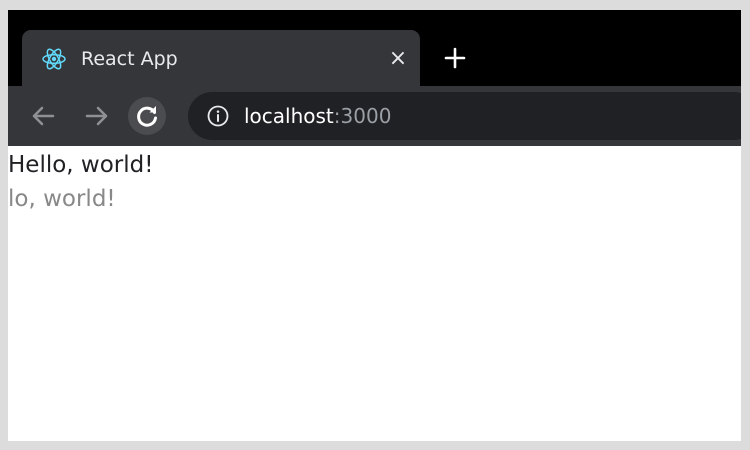 This screenshot has width=750, height=450. I want to click on forward-button, so click(97, 116).